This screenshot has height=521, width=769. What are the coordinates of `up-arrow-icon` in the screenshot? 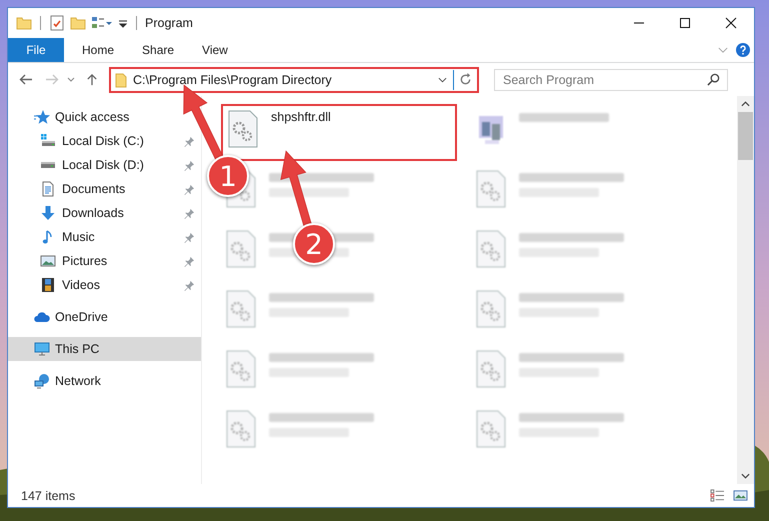 It's located at (92, 79).